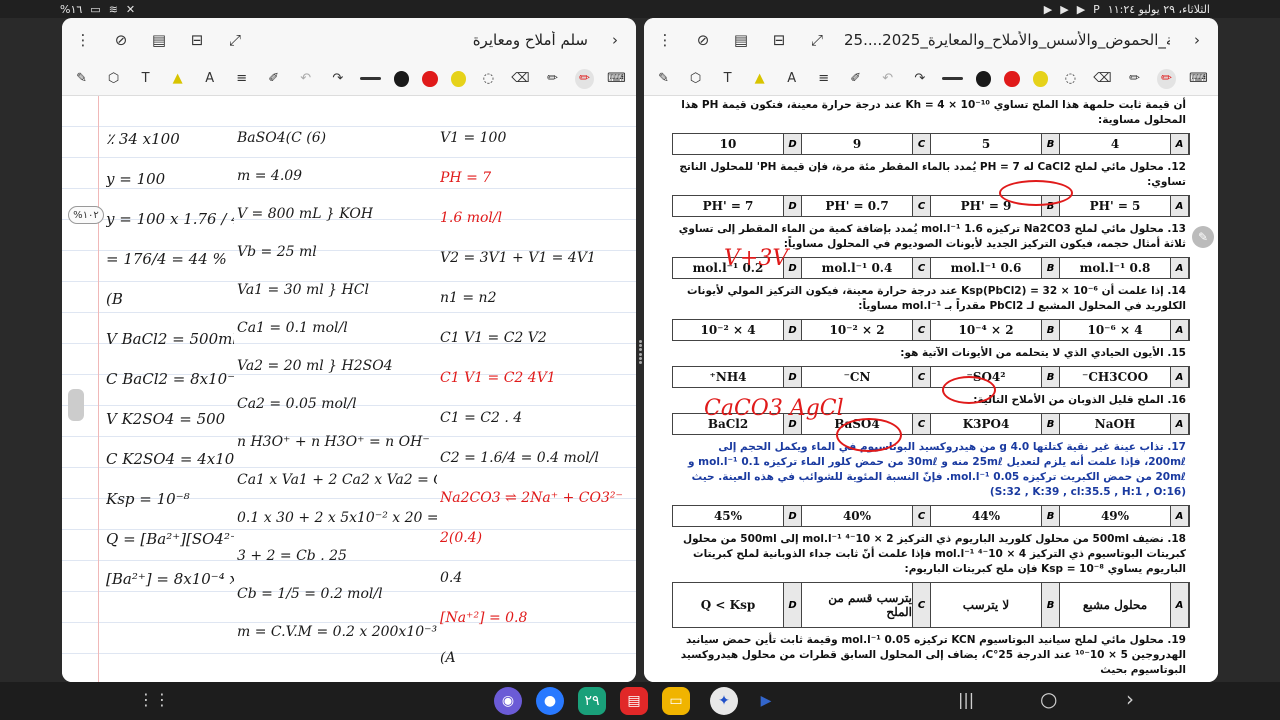  Describe the element at coordinates (498, 378) in the screenshot. I see `handwritten-line: C1 V1 = C2 4V1` at that location.